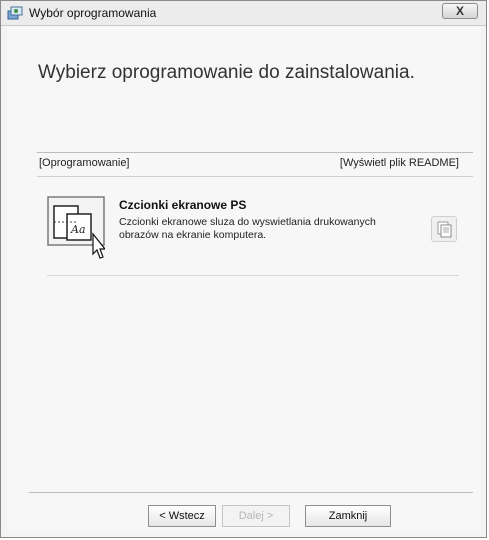 This screenshot has height=540, width=489. I want to click on readme-column-header: [Wyświetl plik README], so click(399, 163).